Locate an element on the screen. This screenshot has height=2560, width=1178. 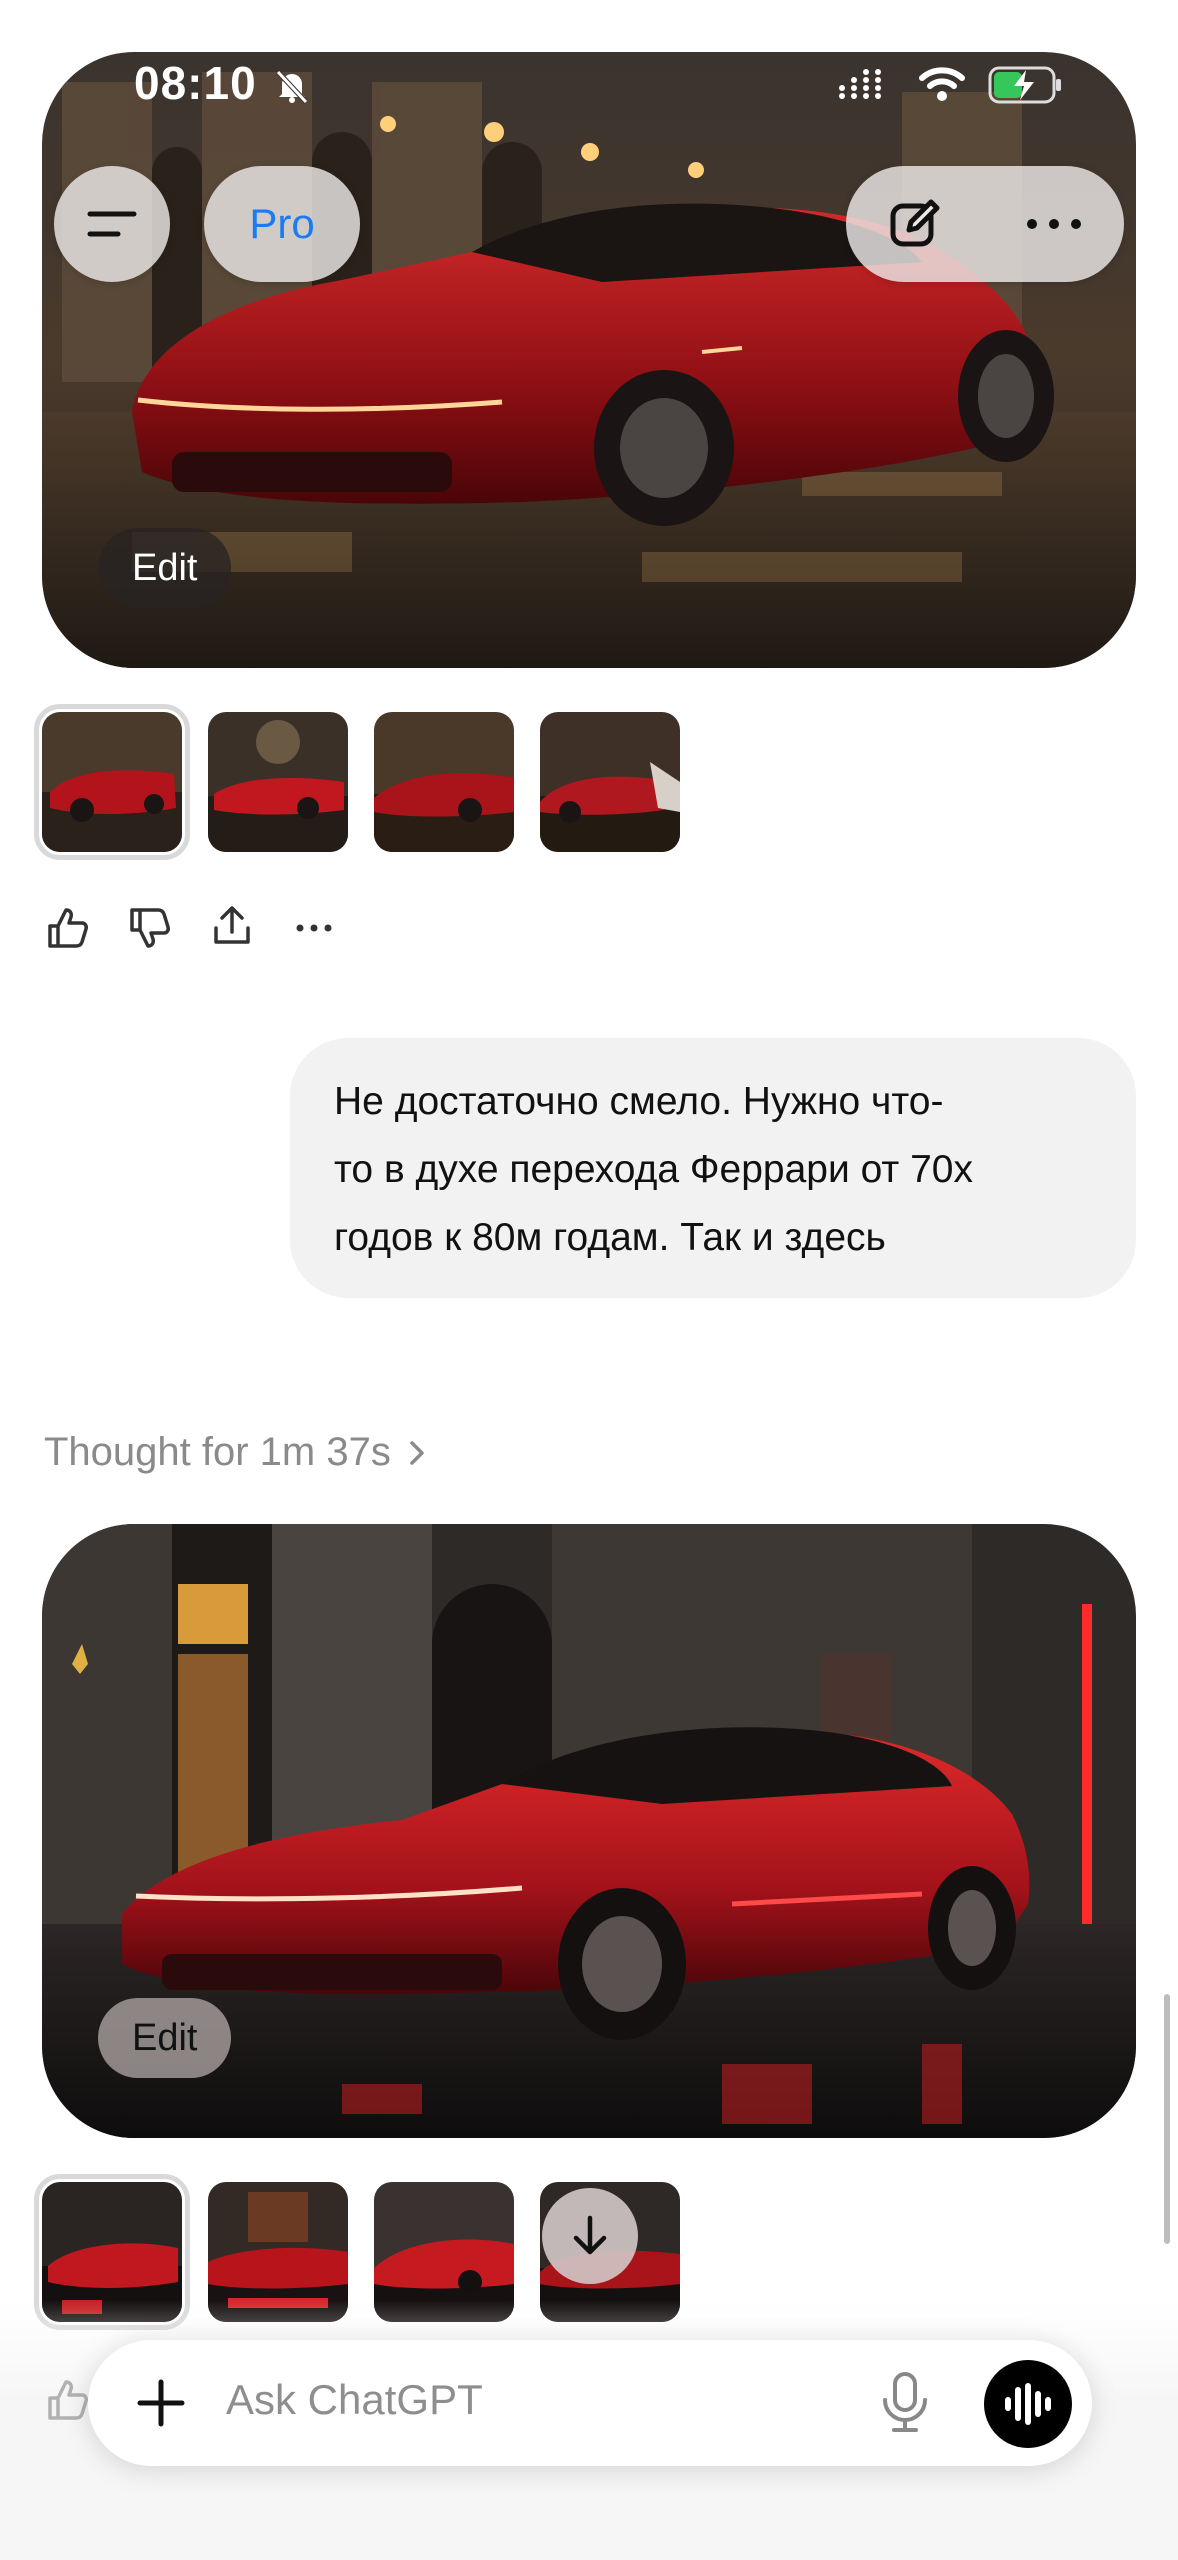
scroll-down-button is located at coordinates (590, 2236).